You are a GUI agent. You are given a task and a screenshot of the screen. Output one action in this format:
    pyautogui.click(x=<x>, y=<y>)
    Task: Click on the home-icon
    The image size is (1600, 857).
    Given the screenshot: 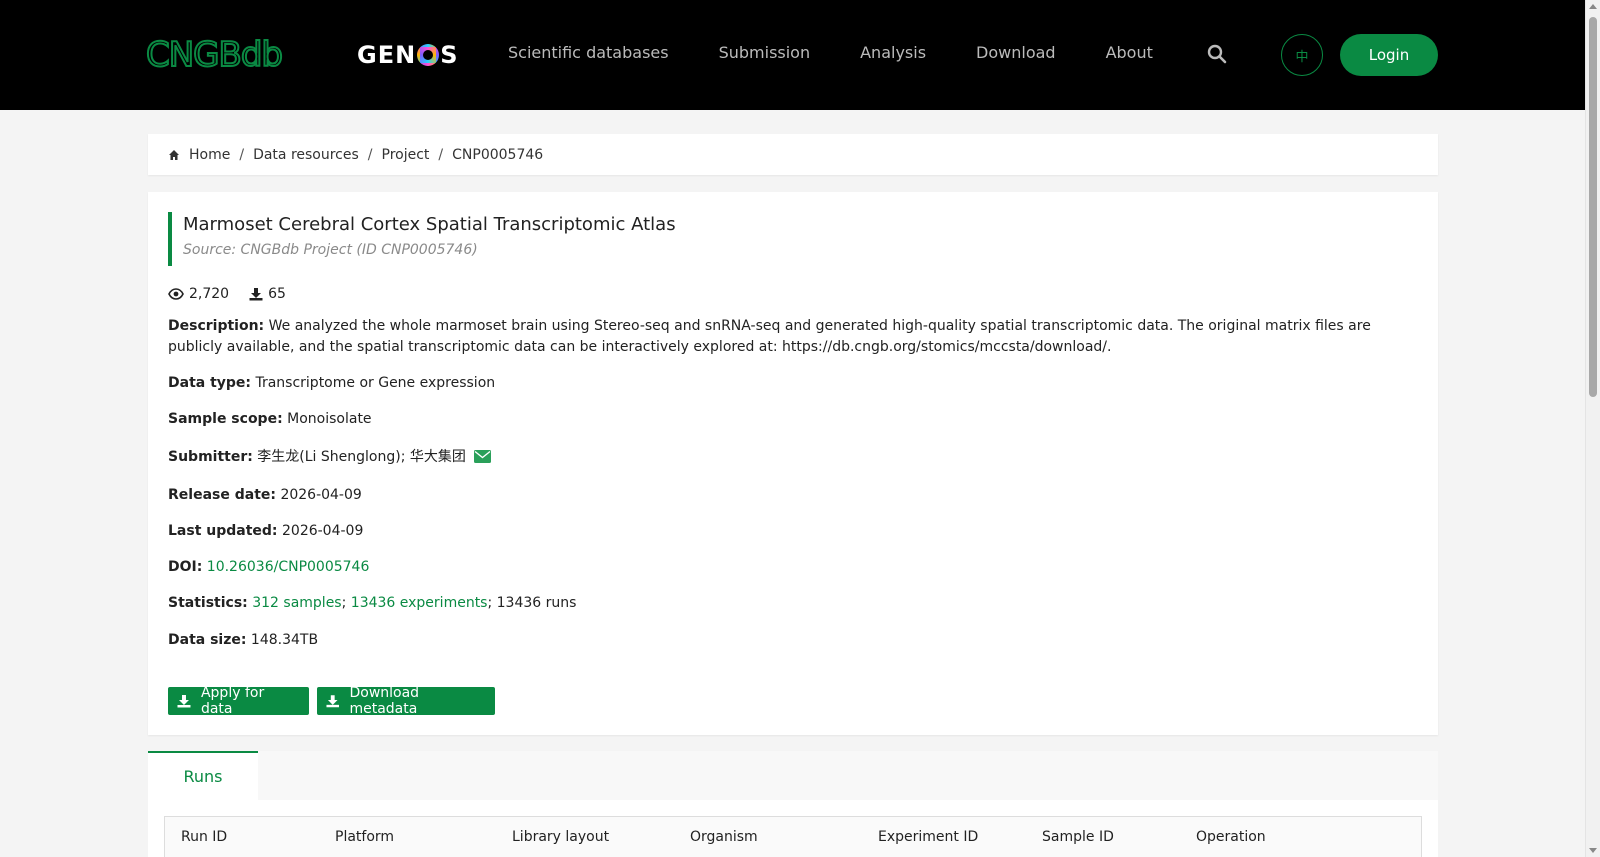 What is the action you would take?
    pyautogui.click(x=174, y=154)
    